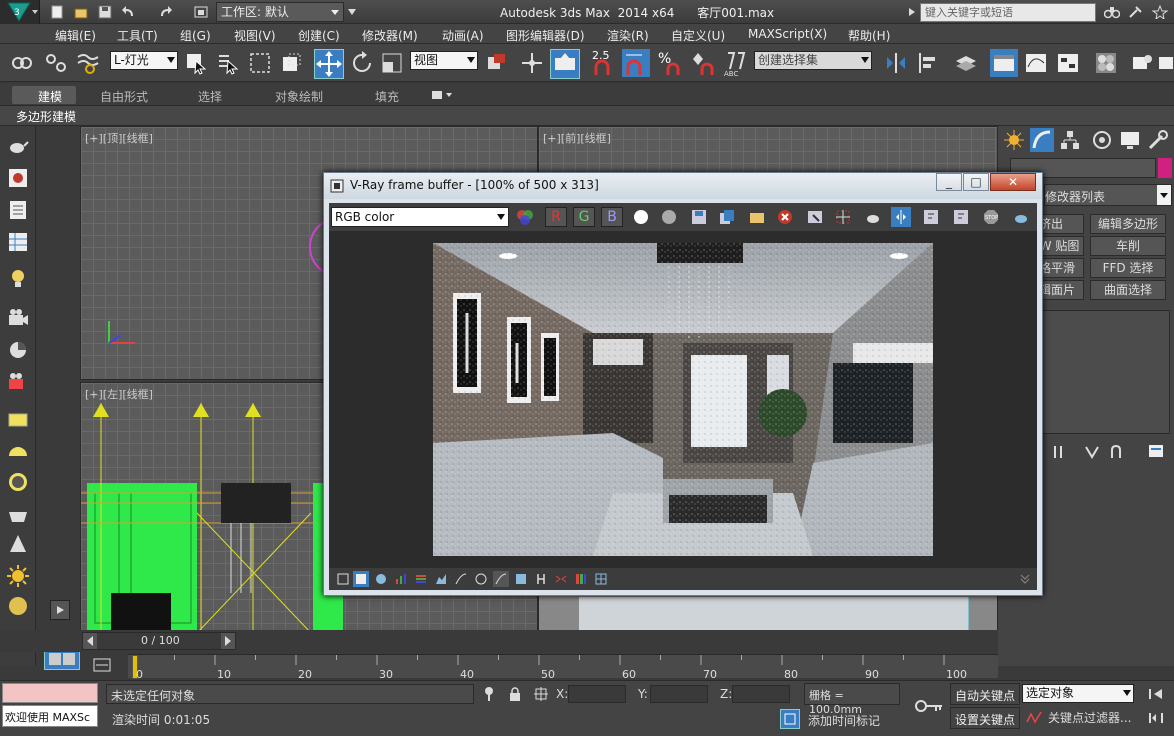 The width and height of the screenshot is (1174, 736). Describe the element at coordinates (901, 217) in the screenshot. I see `compare-ab-icon` at that location.